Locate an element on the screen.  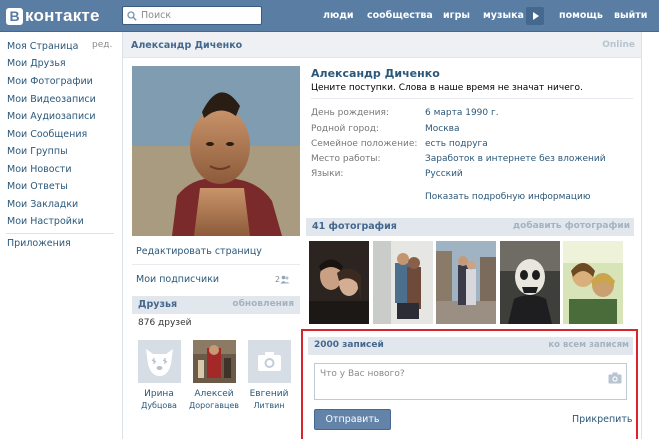
all-posts-link: ко всем записям is located at coordinates (588, 345).